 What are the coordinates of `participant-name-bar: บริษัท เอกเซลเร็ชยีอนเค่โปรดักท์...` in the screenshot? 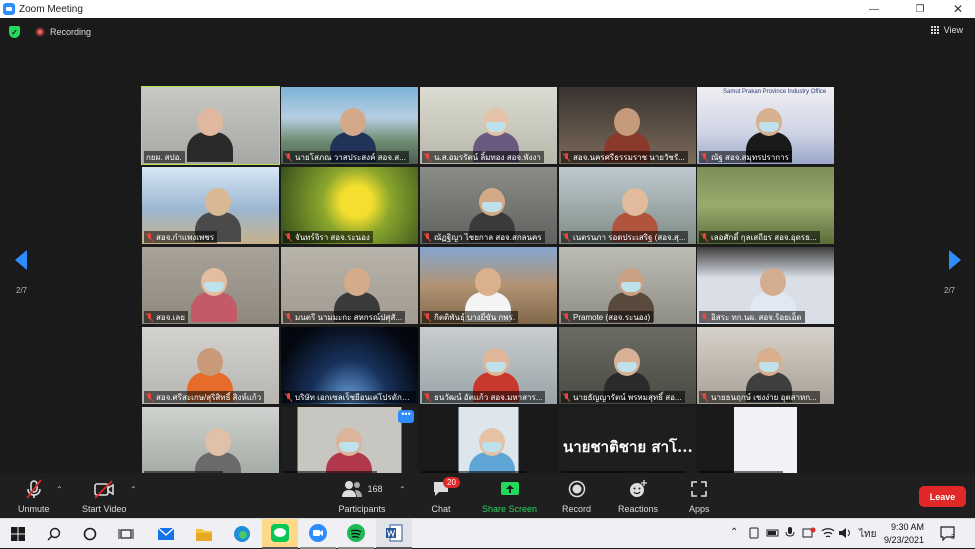 It's located at (349, 397).